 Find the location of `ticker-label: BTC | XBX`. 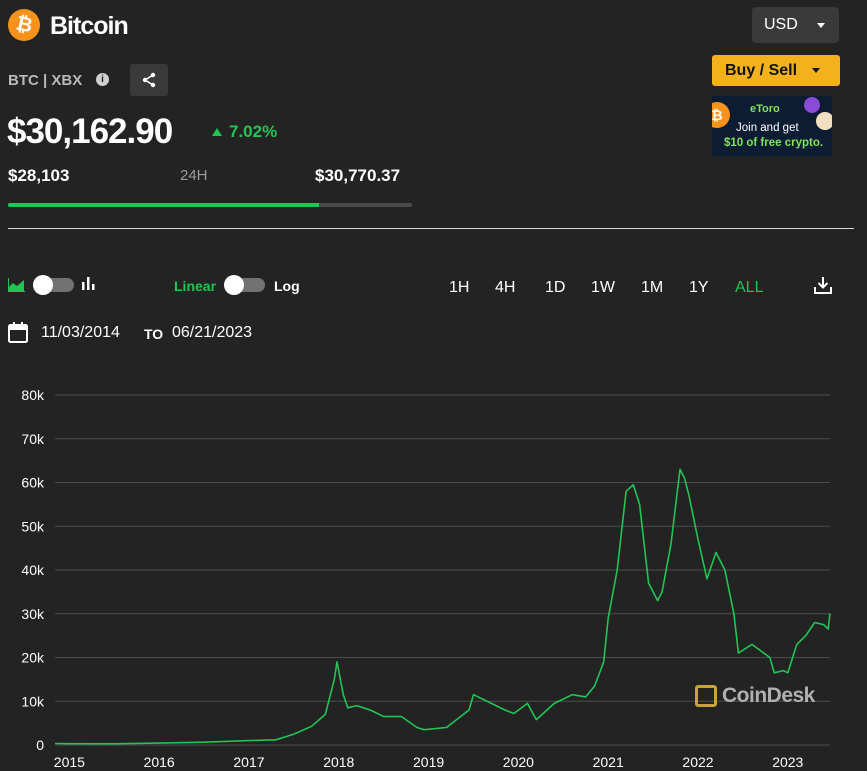

ticker-label: BTC | XBX is located at coordinates (45, 80).